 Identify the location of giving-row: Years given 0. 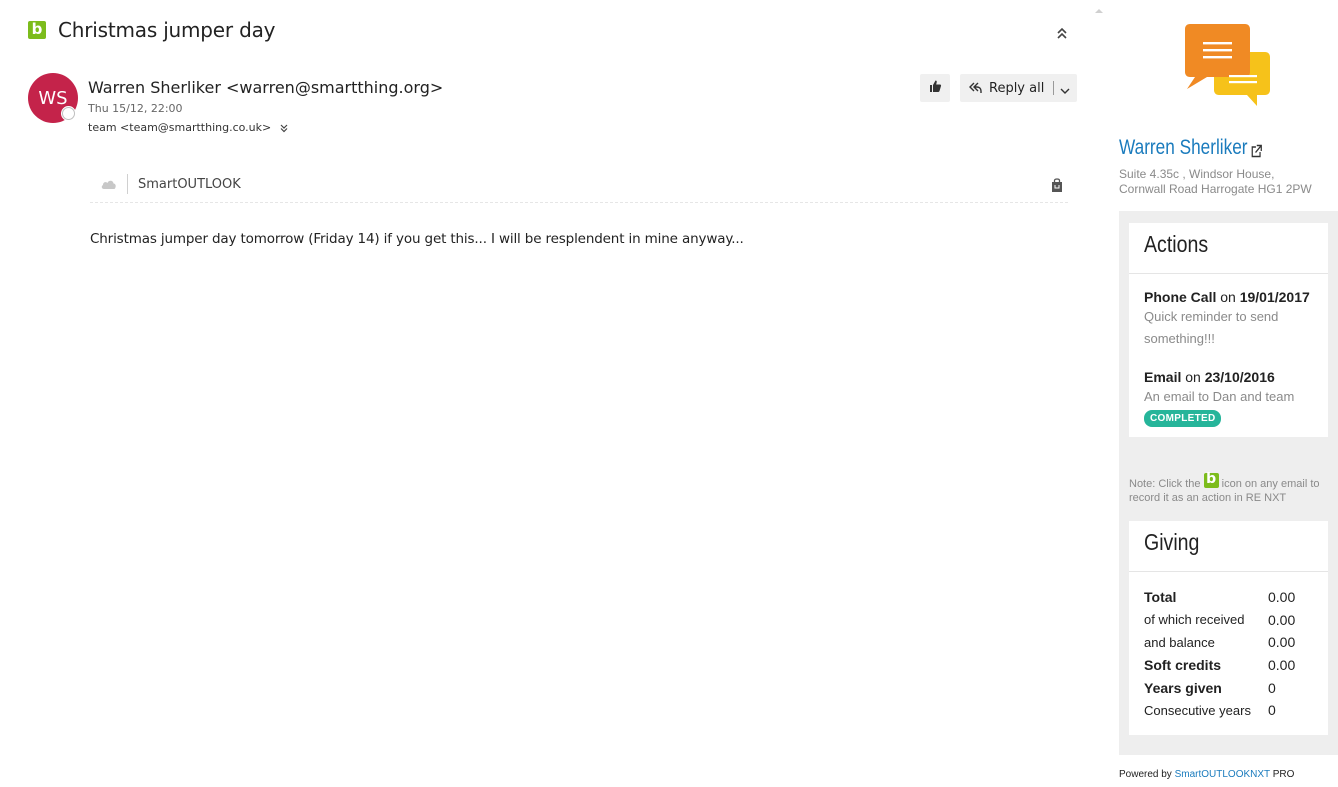
(1234, 687).